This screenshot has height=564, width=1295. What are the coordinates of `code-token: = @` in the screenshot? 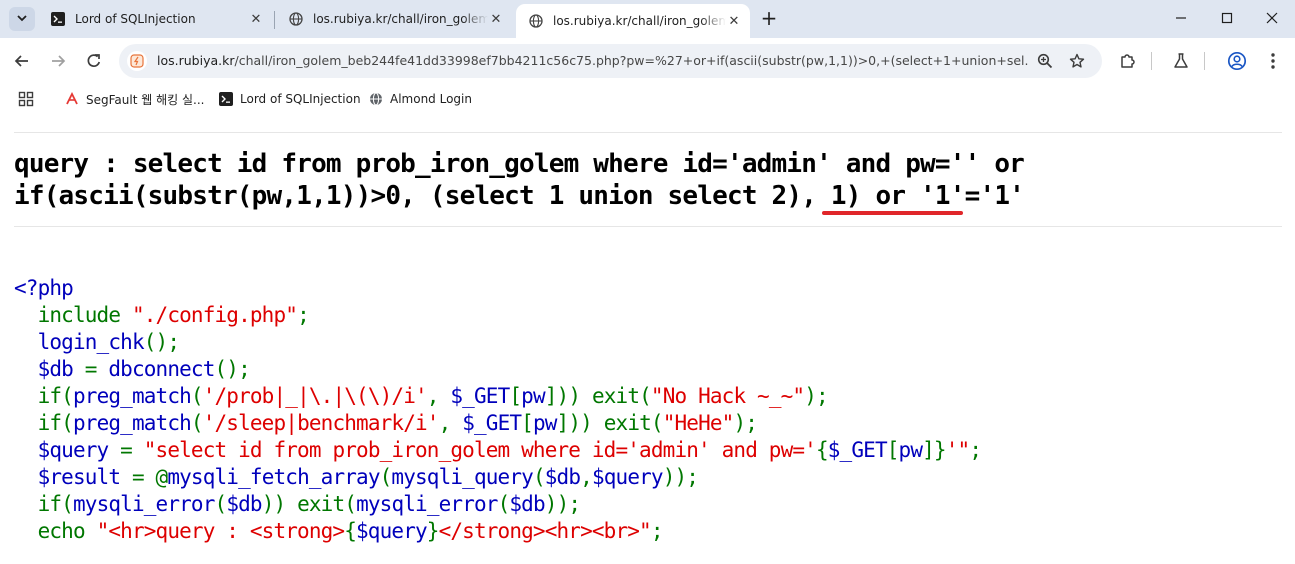 It's located at (149, 477).